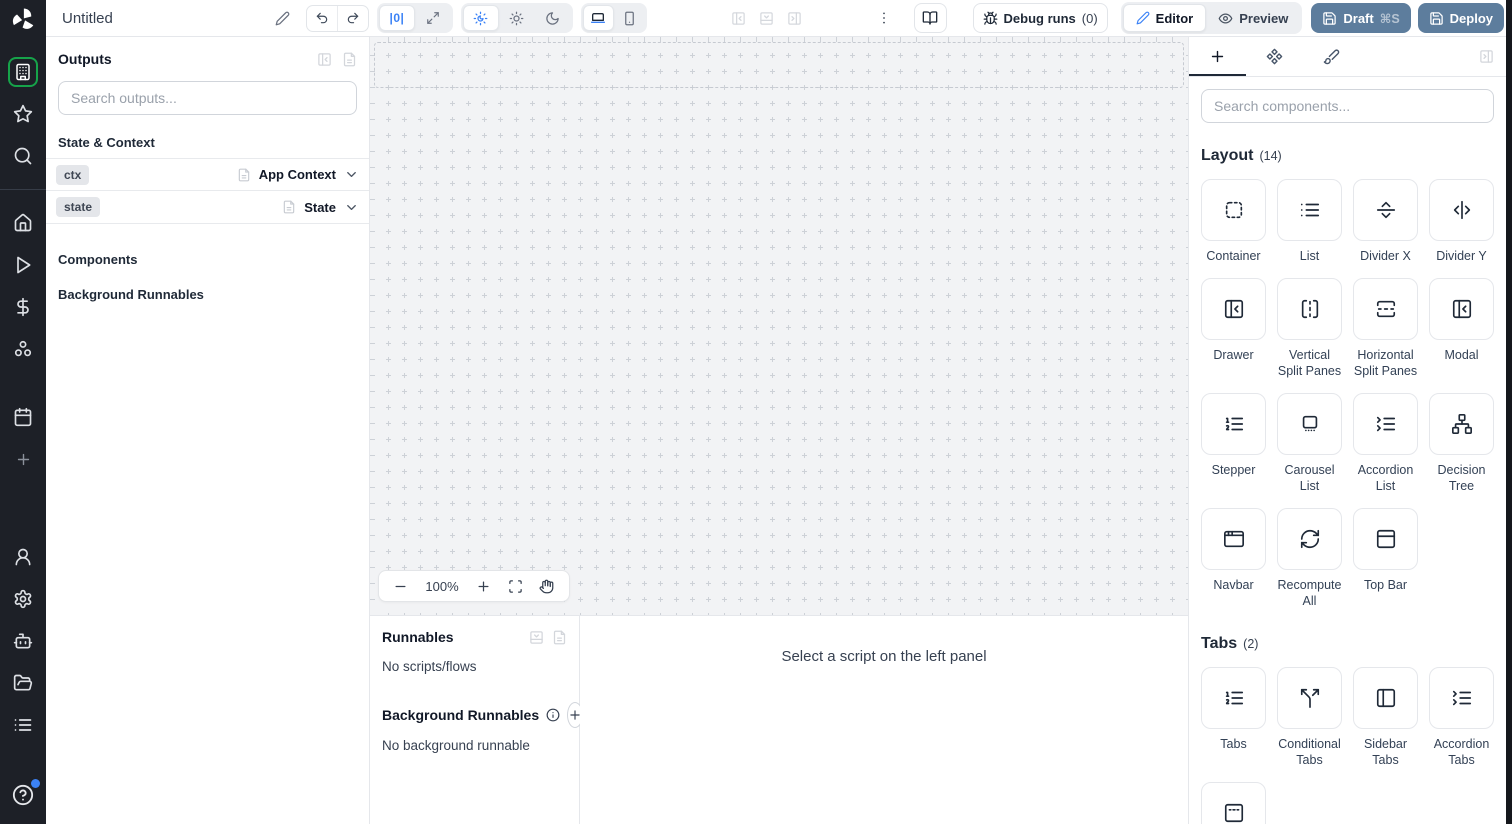  Describe the element at coordinates (1309, 424) in the screenshot. I see `component-card-carousel-list` at that location.